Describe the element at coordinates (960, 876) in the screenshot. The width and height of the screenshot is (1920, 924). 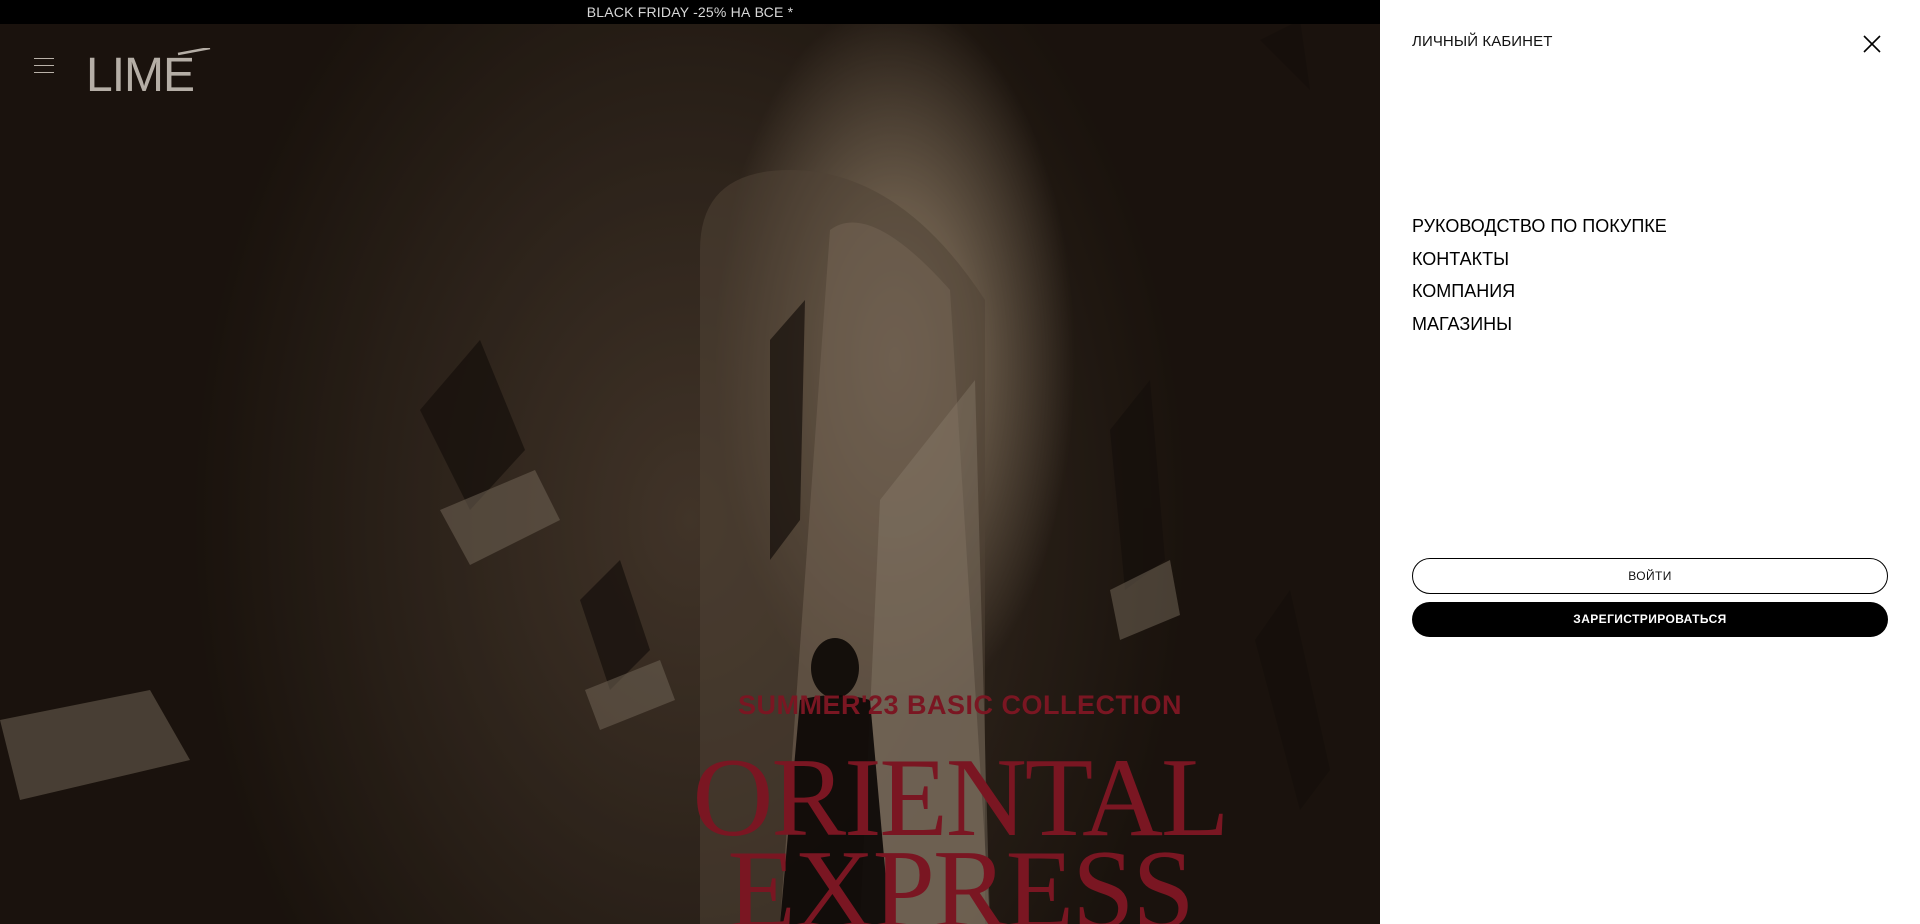
I see `collection-title-line-2: EXPRESS` at that location.